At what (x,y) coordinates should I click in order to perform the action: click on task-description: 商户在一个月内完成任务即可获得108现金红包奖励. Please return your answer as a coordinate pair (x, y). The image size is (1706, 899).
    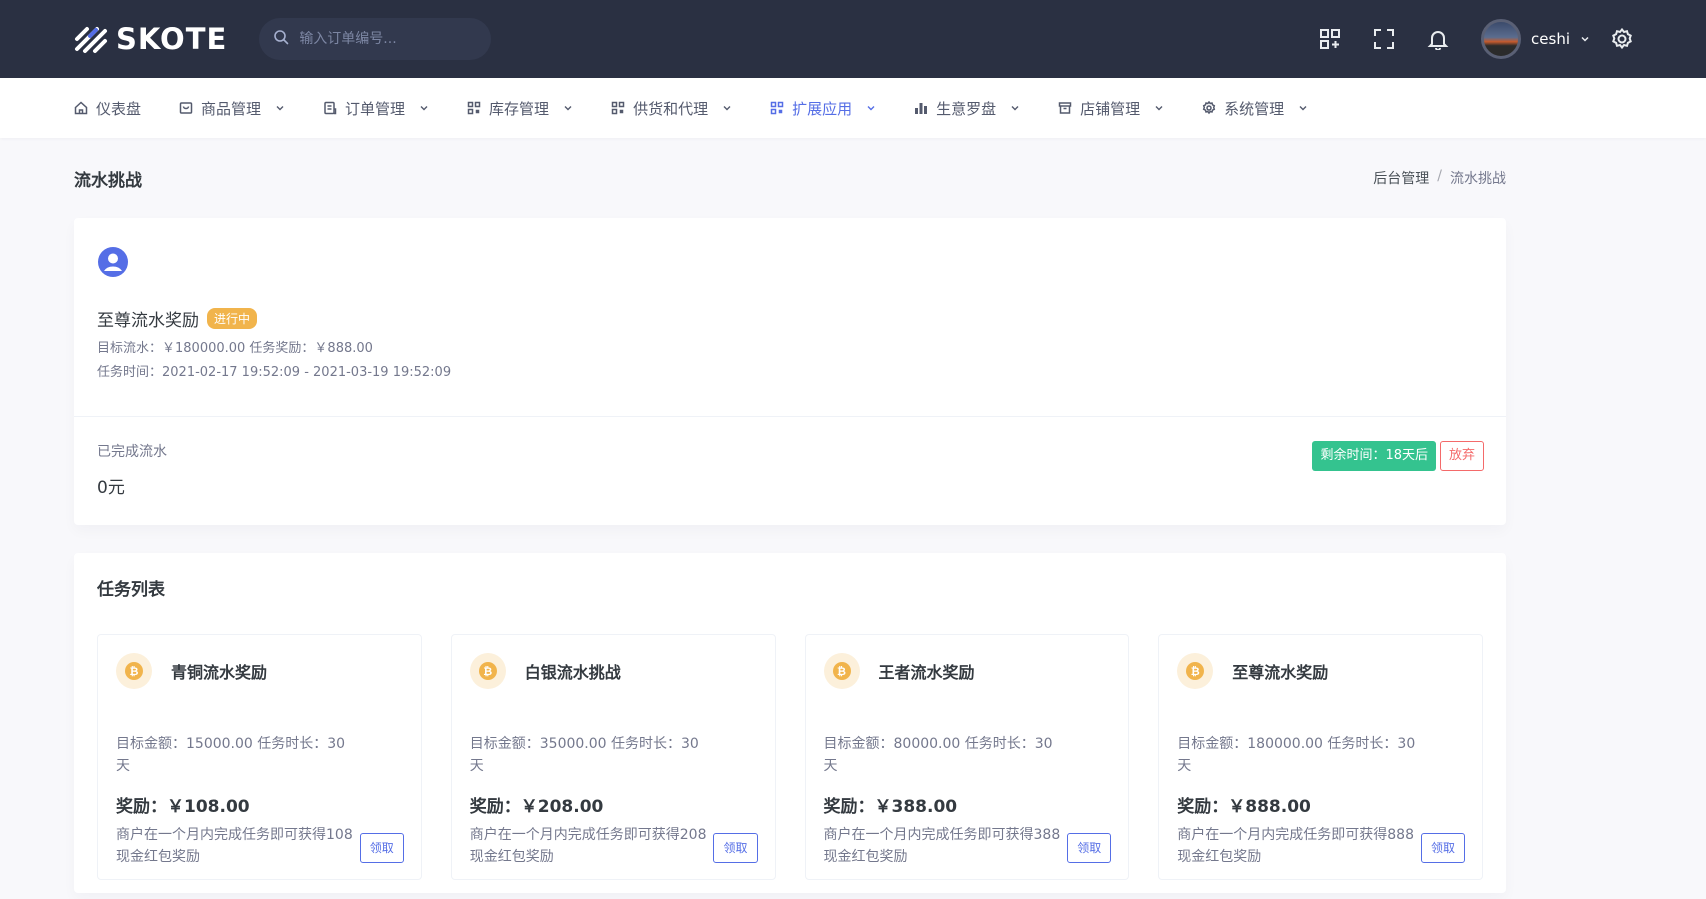
    Looking at the image, I should click on (234, 846).